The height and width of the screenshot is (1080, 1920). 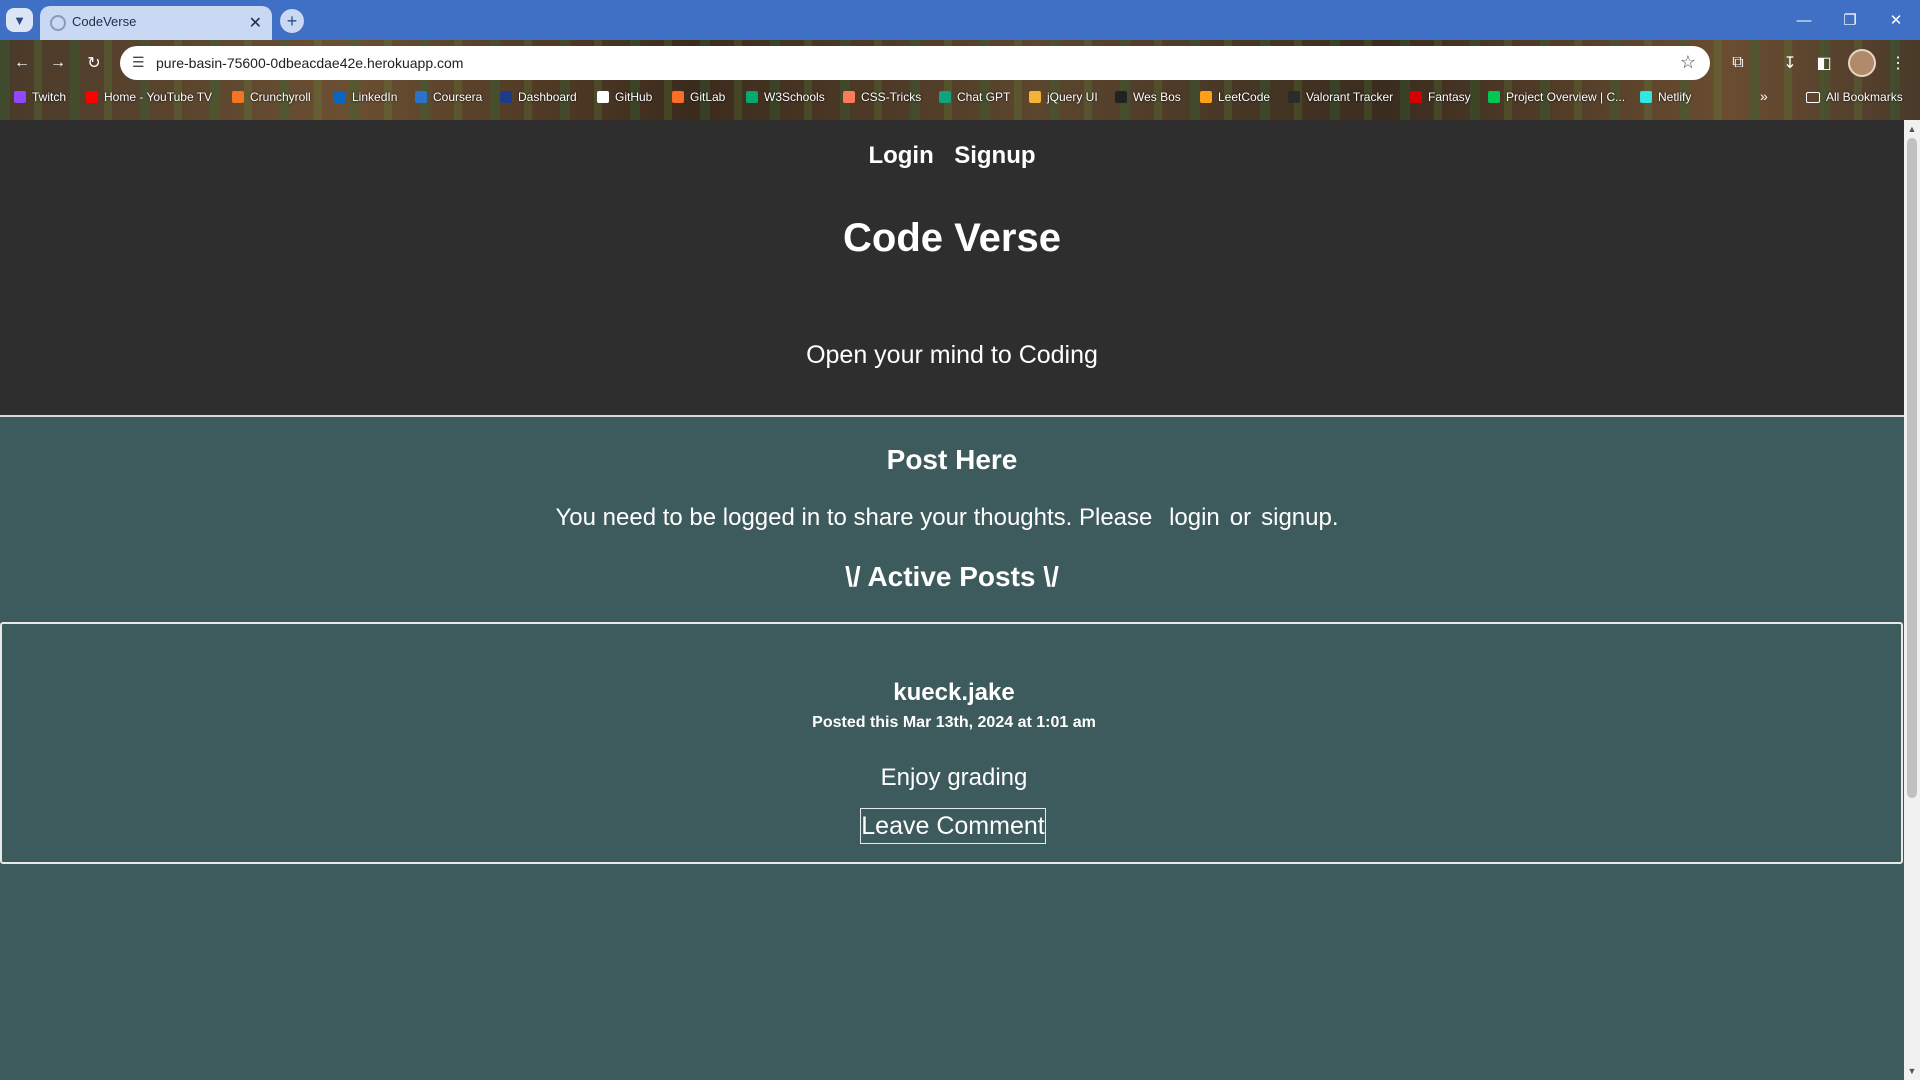 I want to click on bookmark-label: Wes Bos, so click(x=1157, y=97).